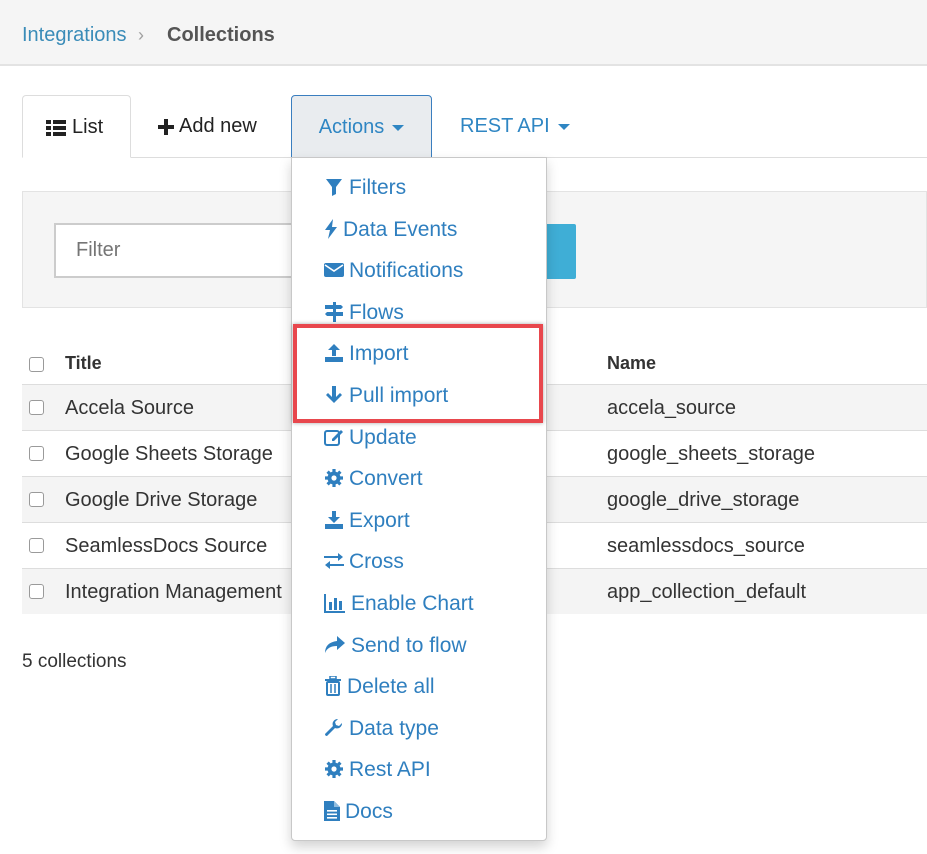 This screenshot has height=854, width=927. I want to click on row-title: Accela Source, so click(129, 408).